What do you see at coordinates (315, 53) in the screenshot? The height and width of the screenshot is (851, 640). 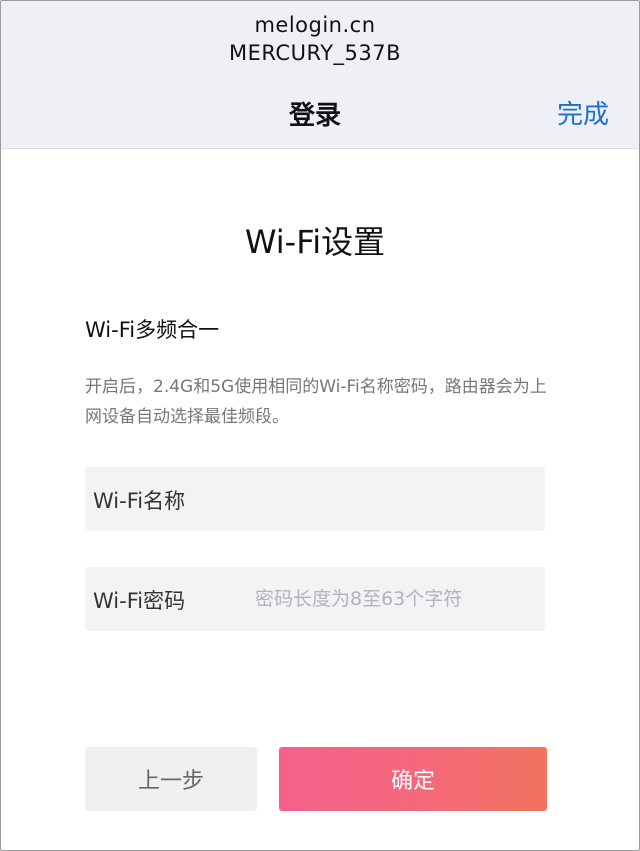 I see `network-ssid: MERCURY_537B` at bounding box center [315, 53].